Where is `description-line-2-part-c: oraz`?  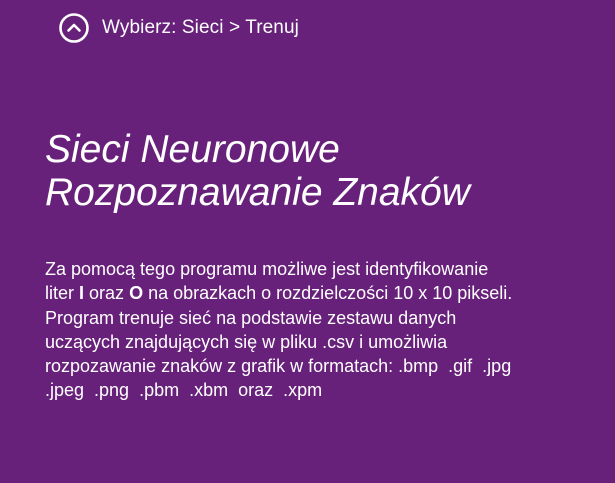
description-line-2-part-c: oraz is located at coordinates (107, 293).